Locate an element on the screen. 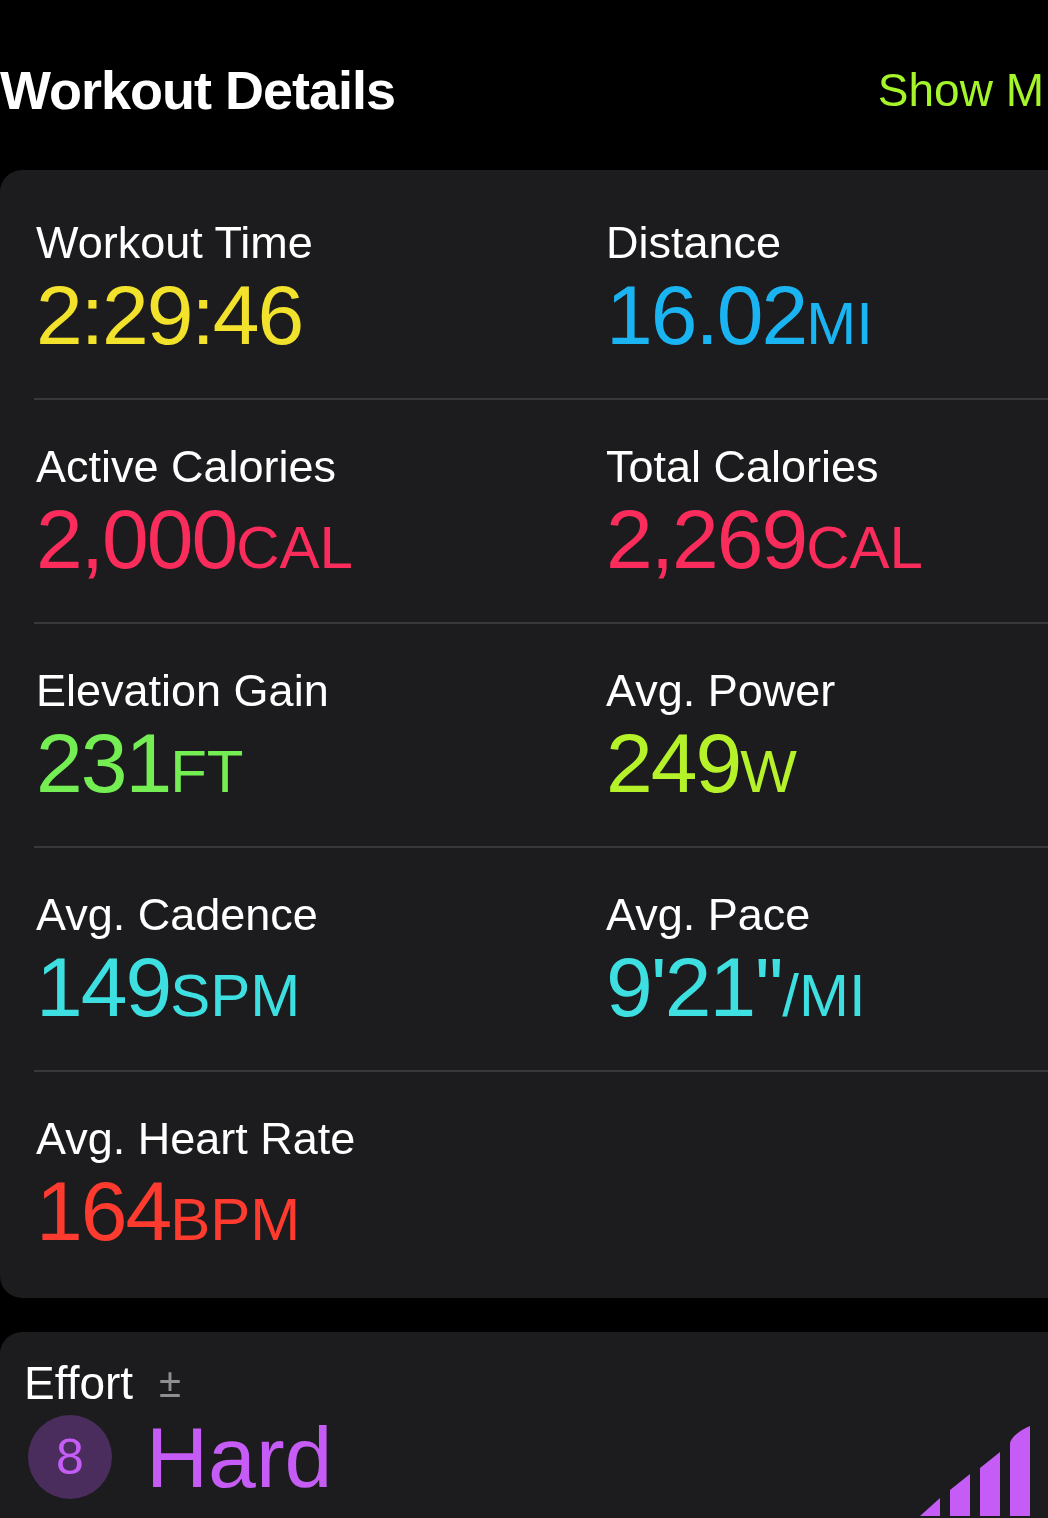 The width and height of the screenshot is (1048, 1518). effort-rating: Hard is located at coordinates (239, 1457).